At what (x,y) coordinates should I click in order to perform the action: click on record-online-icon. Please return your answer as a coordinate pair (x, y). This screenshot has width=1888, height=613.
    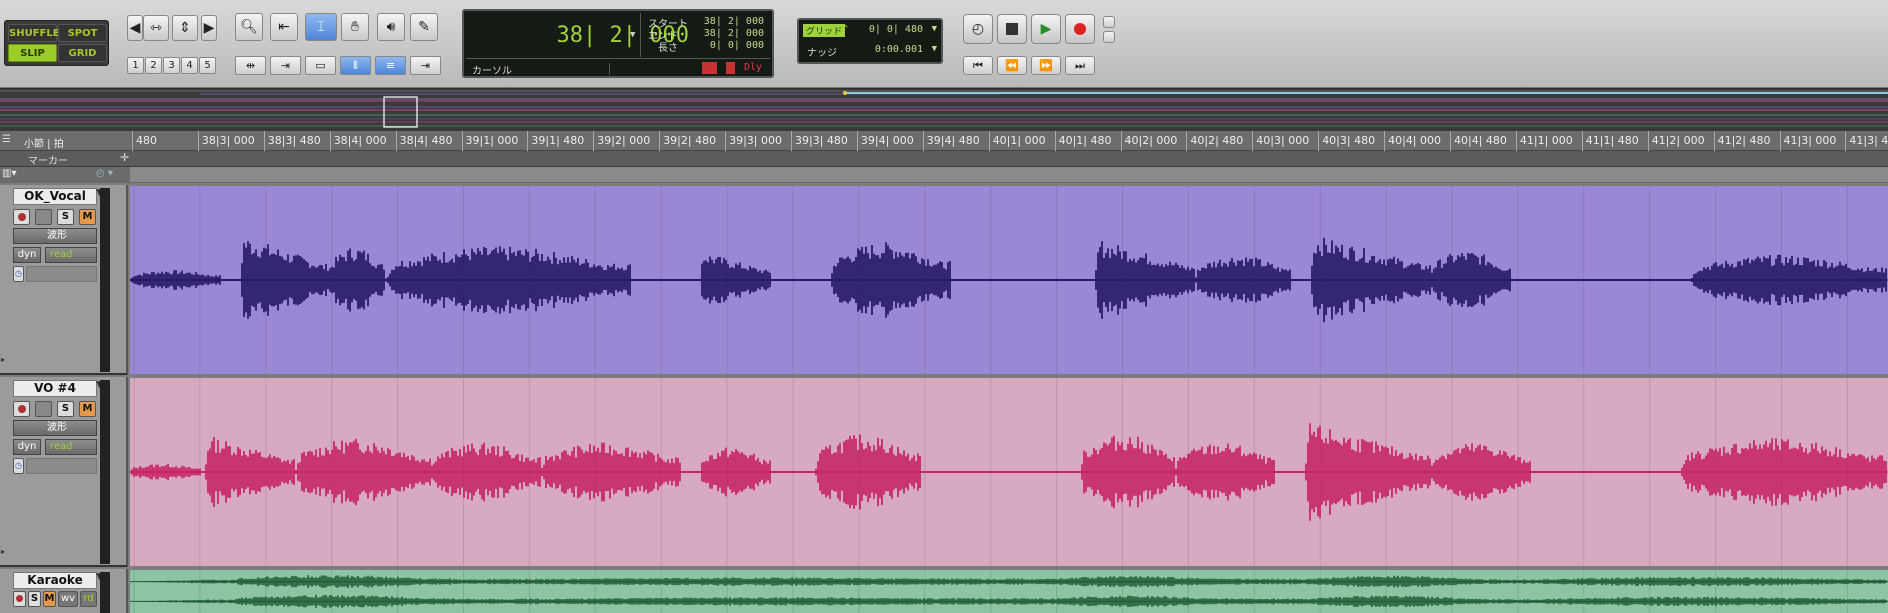
    Looking at the image, I should click on (709, 68).